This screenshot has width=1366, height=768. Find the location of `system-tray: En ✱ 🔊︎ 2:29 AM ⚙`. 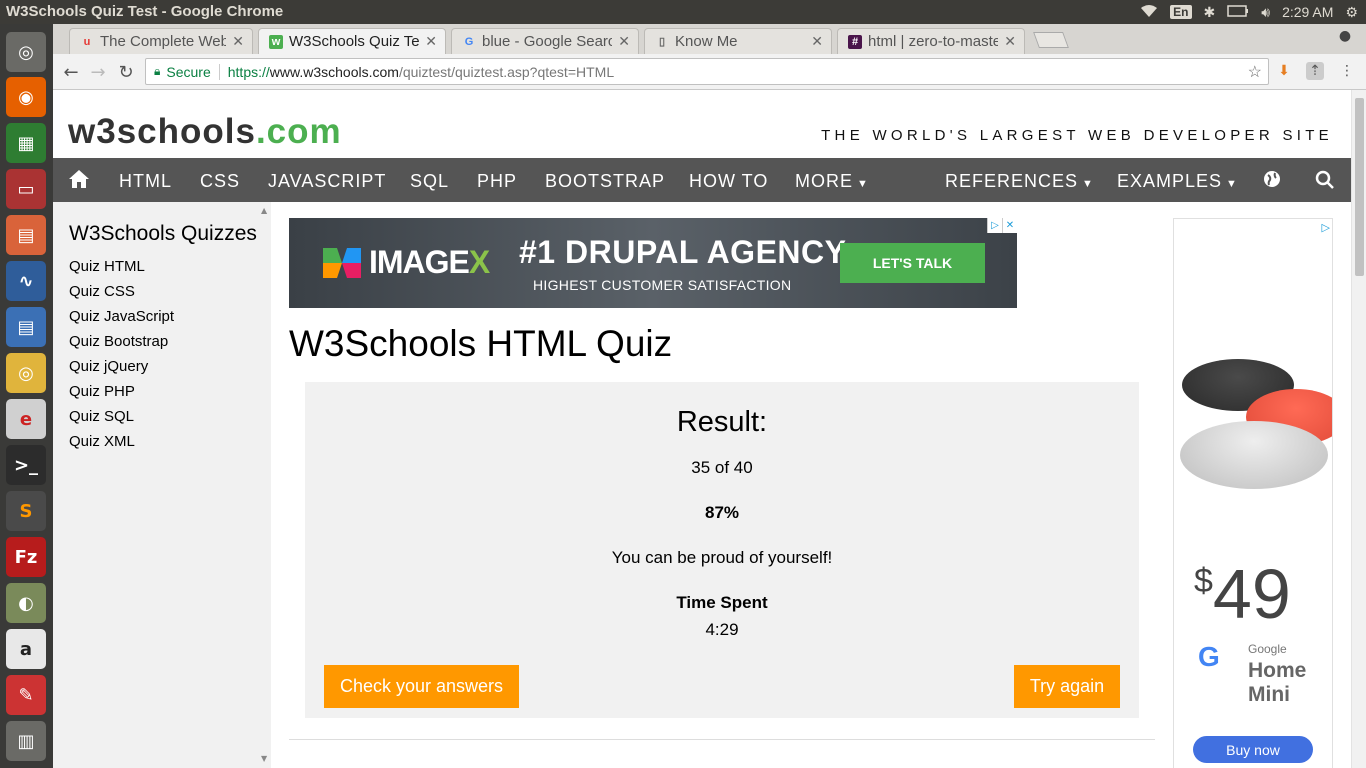

system-tray: En ✱ 🔊︎ 2:29 AM ⚙ is located at coordinates (1249, 12).